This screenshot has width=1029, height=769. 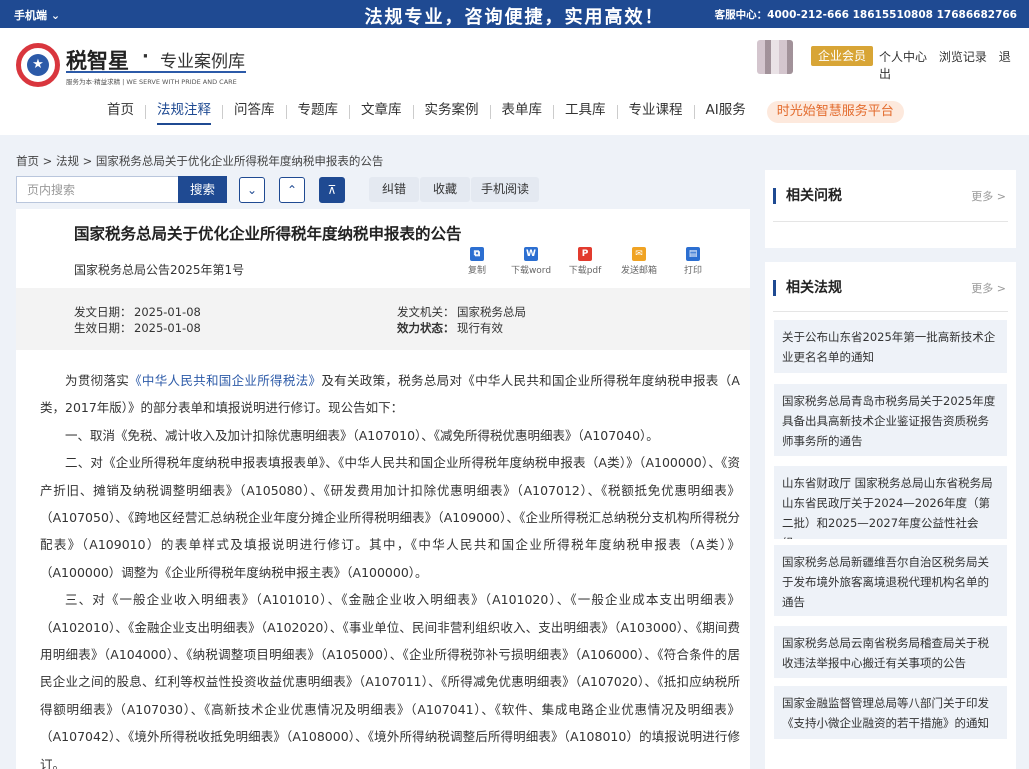 What do you see at coordinates (585, 112) in the screenshot?
I see `nav-item-tools: 工具库` at bounding box center [585, 112].